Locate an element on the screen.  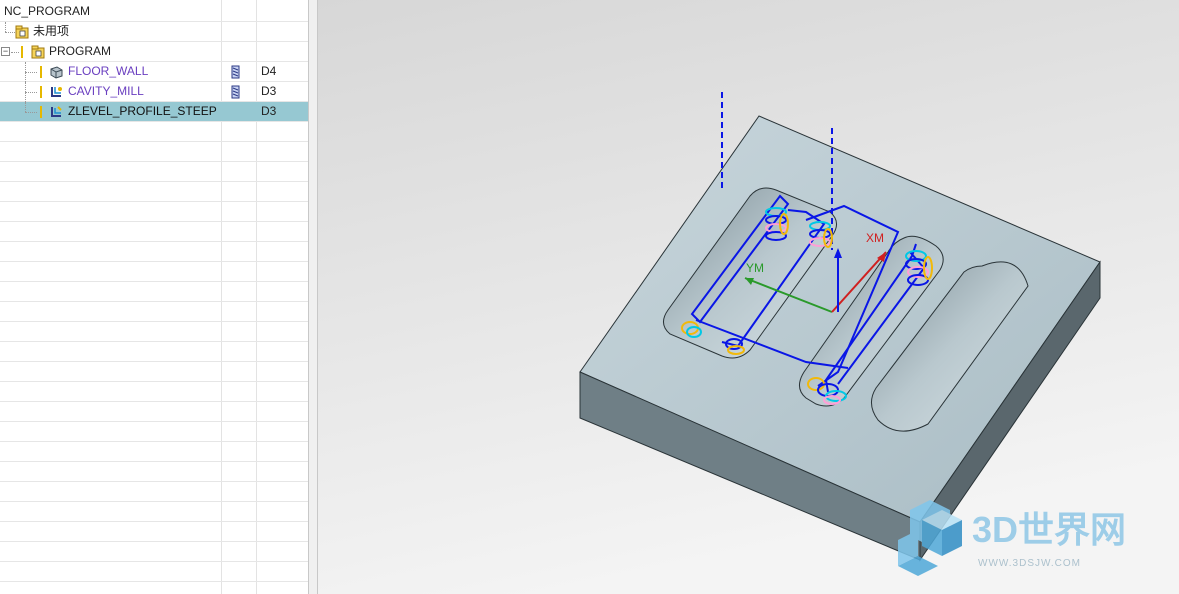
tree-row-operation: FLOOR_WALL D4 is located at coordinates (154, 72).